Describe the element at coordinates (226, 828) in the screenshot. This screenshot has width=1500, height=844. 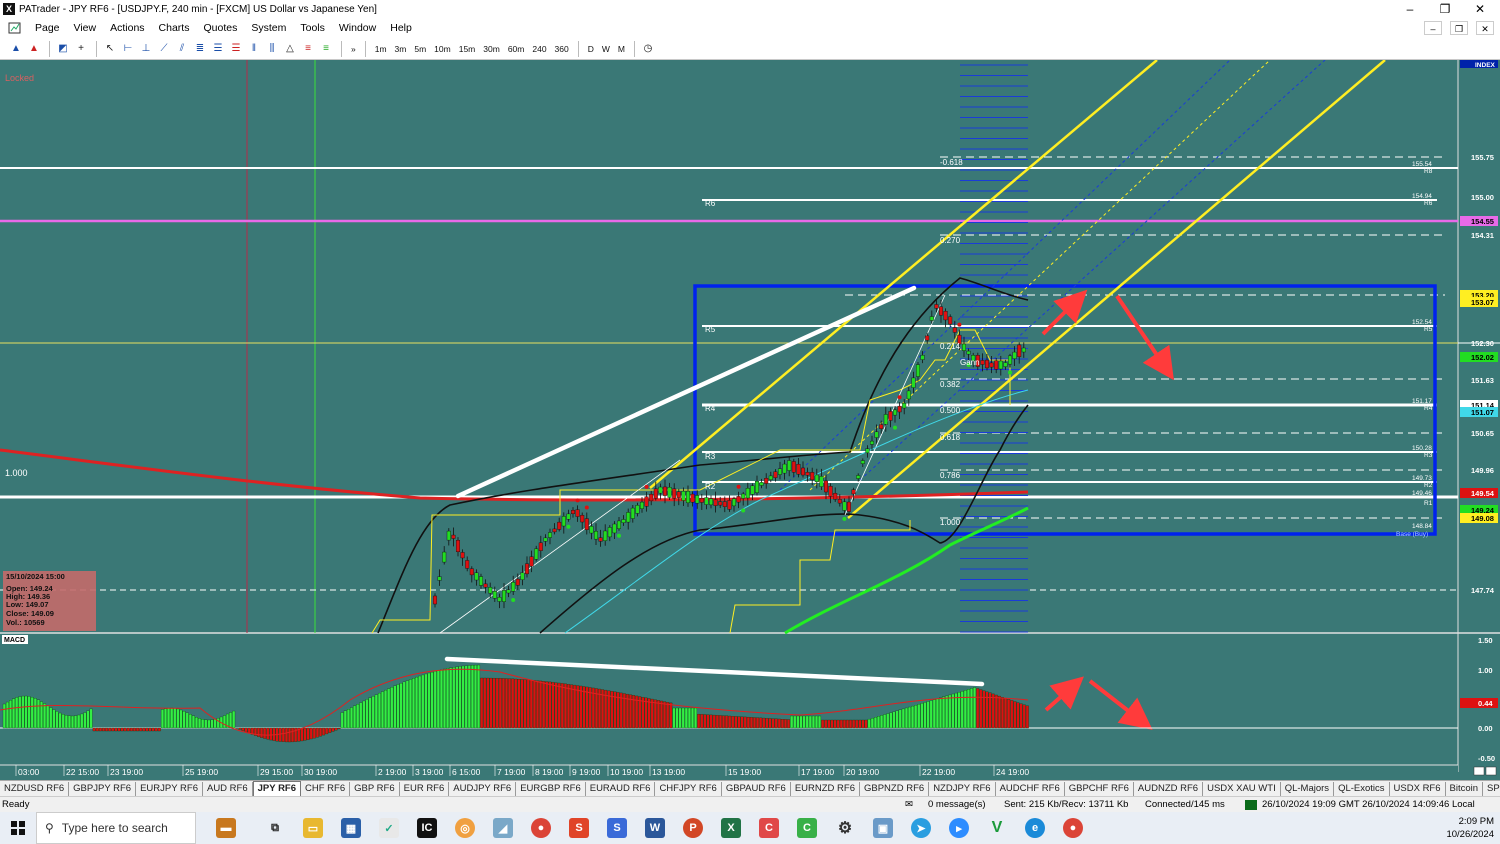
I see `briefcase-app: ▬` at that location.